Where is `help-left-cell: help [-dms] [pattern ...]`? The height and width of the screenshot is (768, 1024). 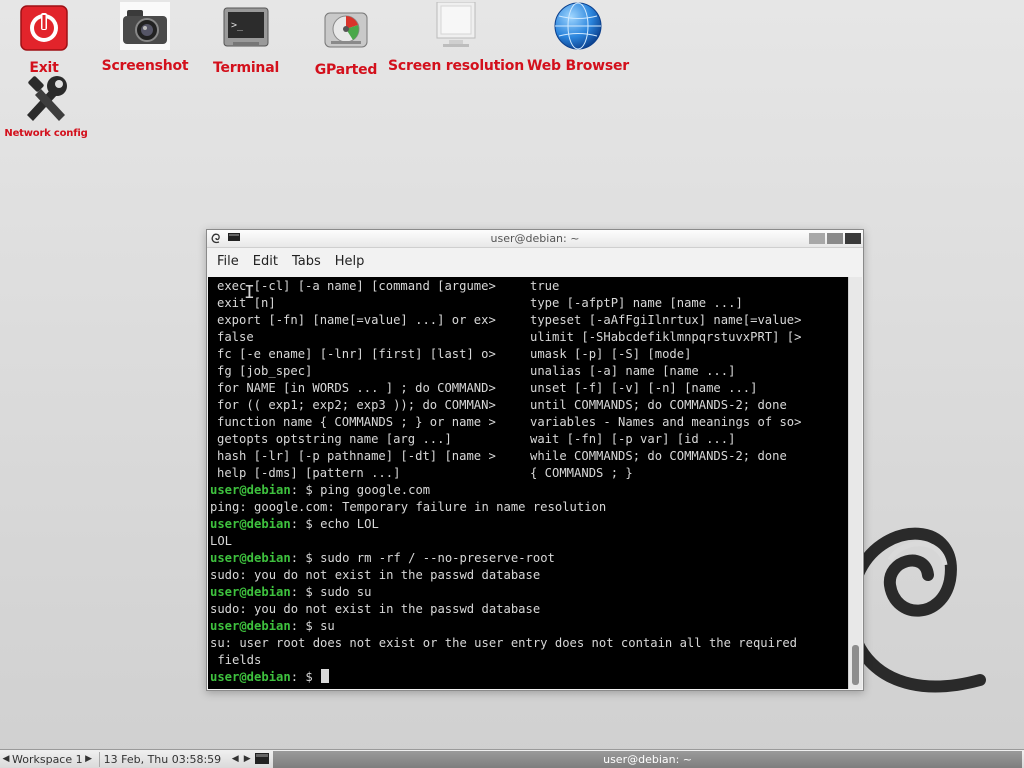 help-left-cell: help [-dms] [pattern ...] is located at coordinates (309, 473).